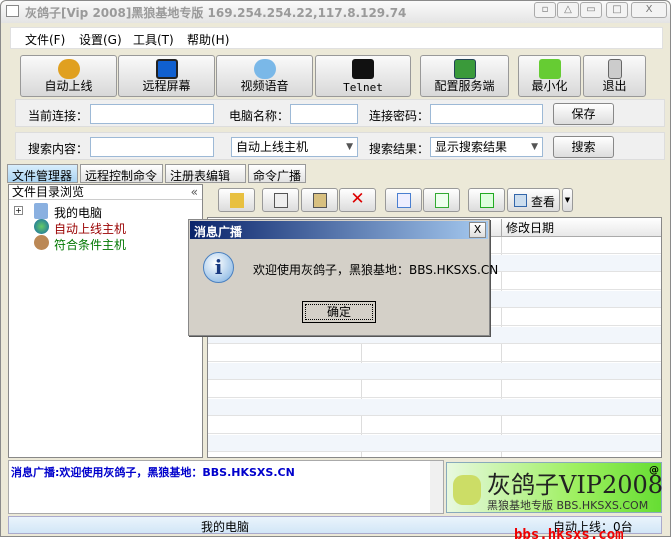 This screenshot has width=671, height=543. I want to click on up-folder-button, so click(236, 200).